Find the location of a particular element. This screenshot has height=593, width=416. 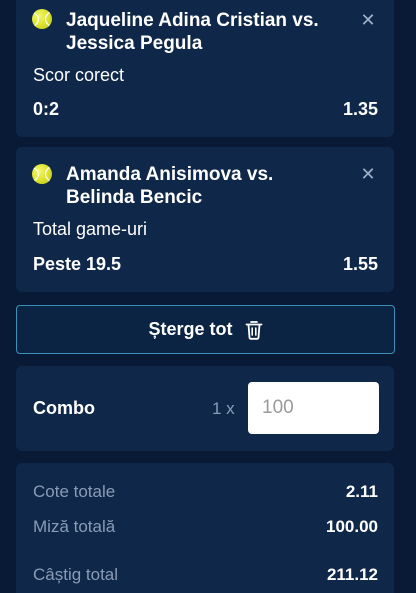

odds-value: 1.35 is located at coordinates (360, 109).